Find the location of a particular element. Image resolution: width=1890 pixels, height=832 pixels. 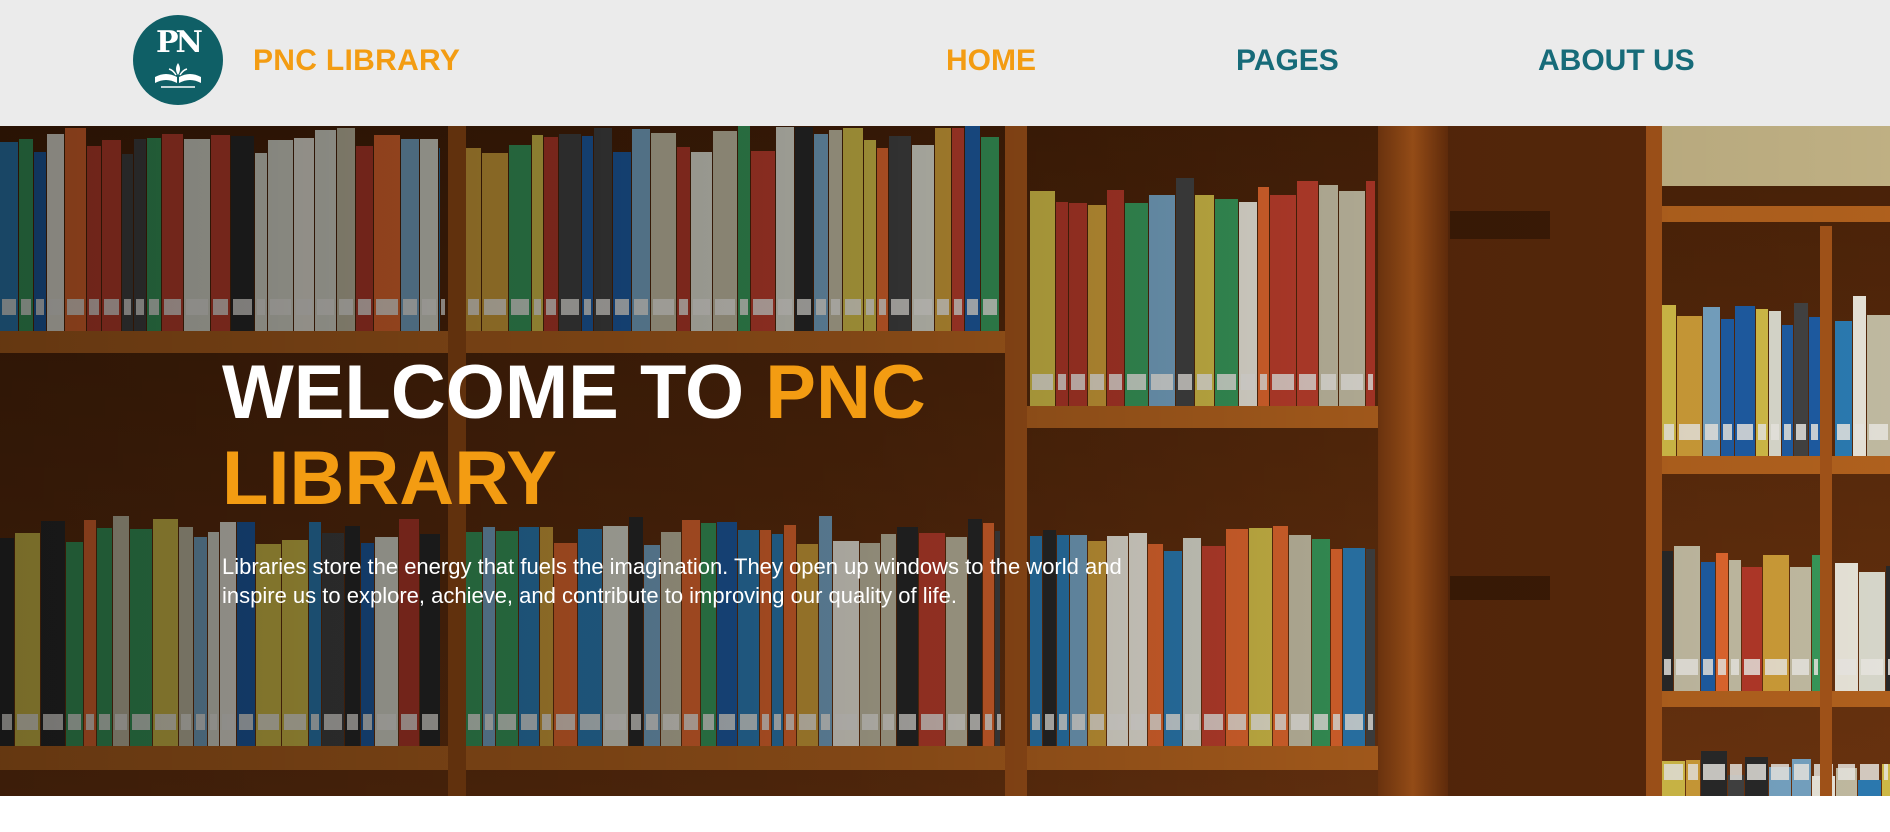

hero-title-welcome: WELCOME TO is located at coordinates (494, 392).